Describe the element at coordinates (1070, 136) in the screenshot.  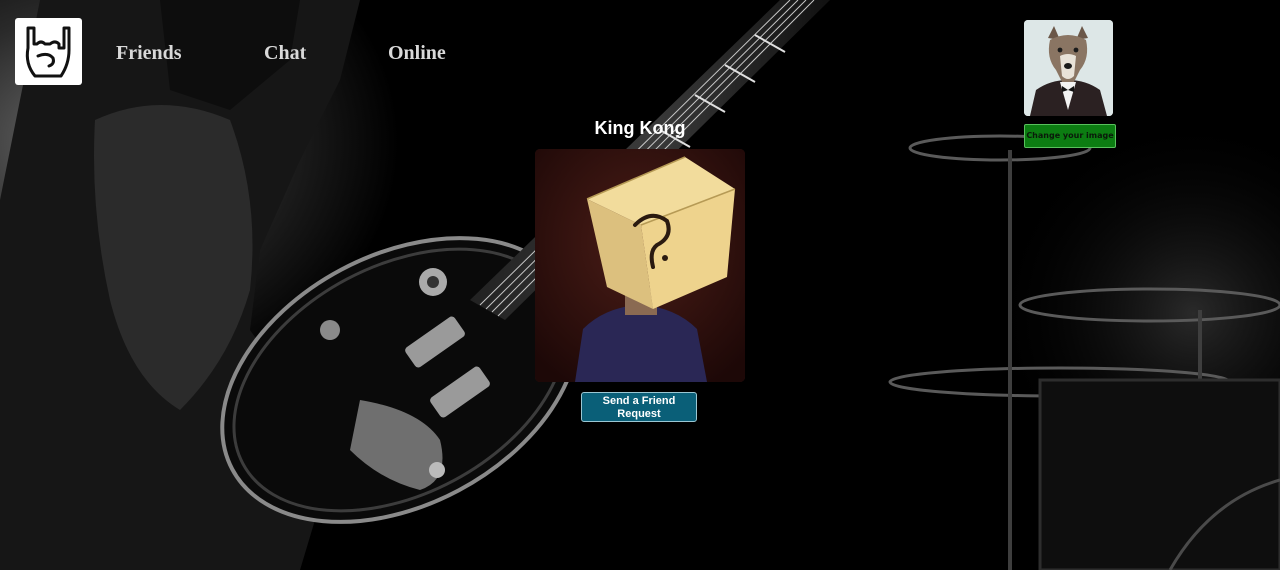
I see `change-image-button: Change your image` at that location.